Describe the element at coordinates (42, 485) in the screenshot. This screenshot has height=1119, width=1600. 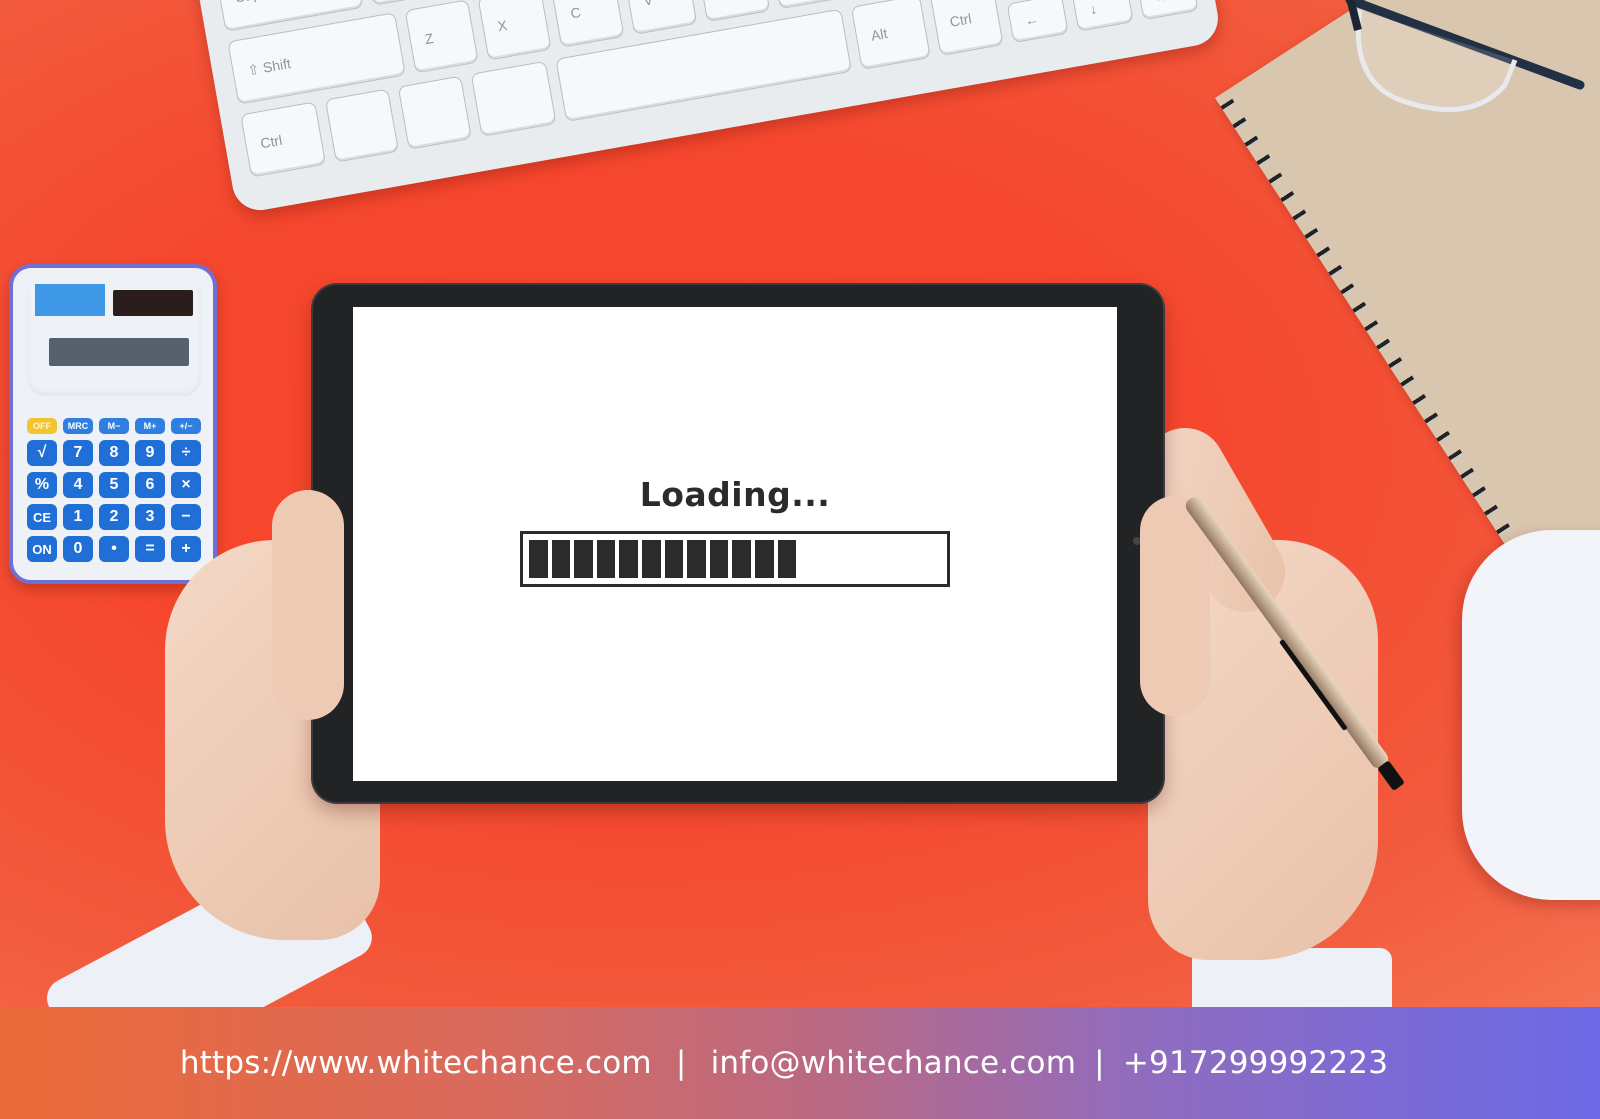
I see `calc-key-percent: %` at that location.